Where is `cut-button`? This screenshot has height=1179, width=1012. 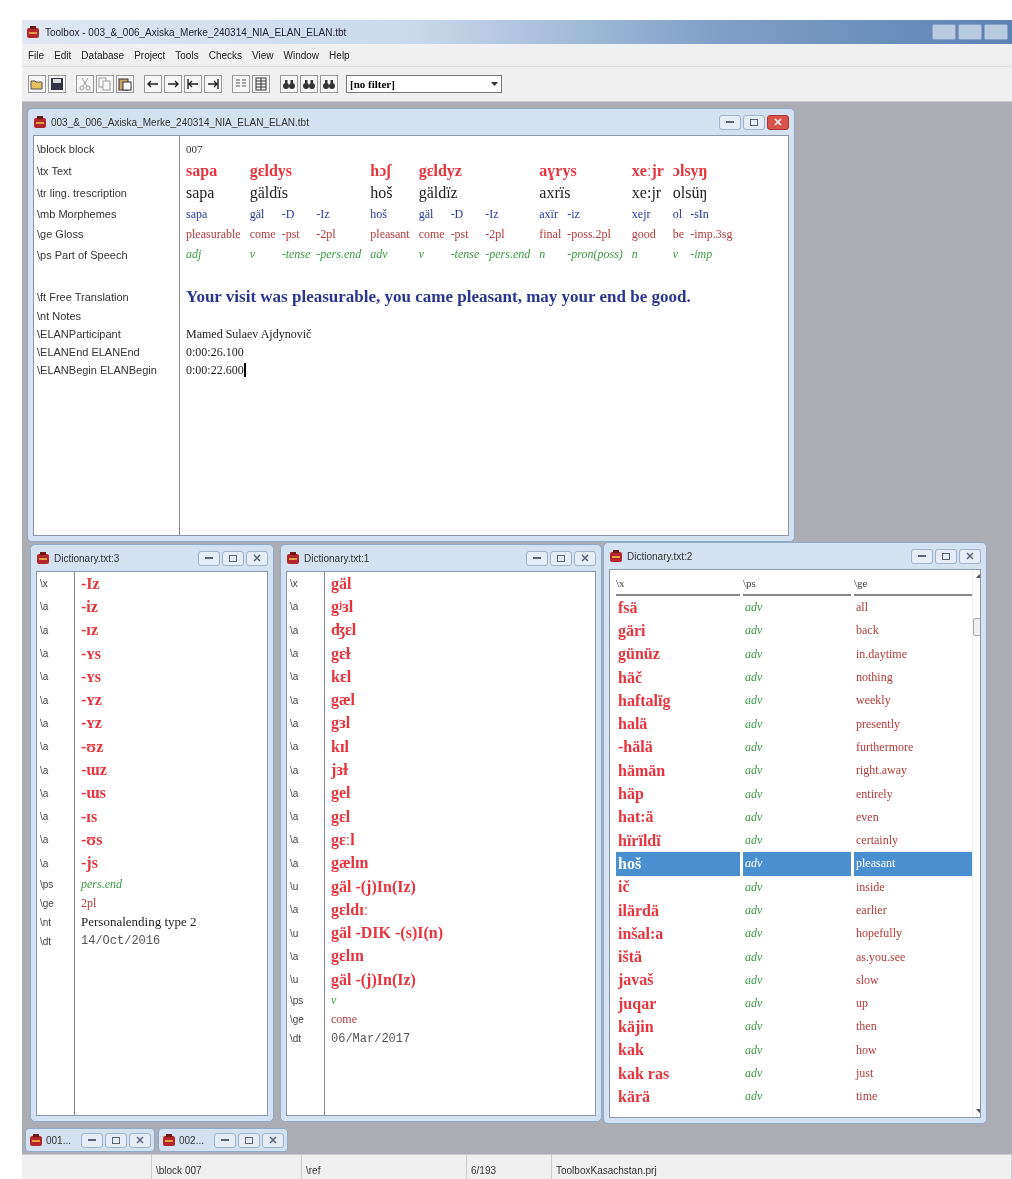 cut-button is located at coordinates (85, 84).